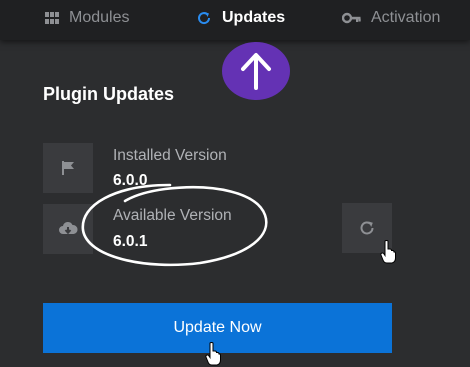 The width and height of the screenshot is (470, 367). I want to click on available-version-value: 6.0.1, so click(130, 241).